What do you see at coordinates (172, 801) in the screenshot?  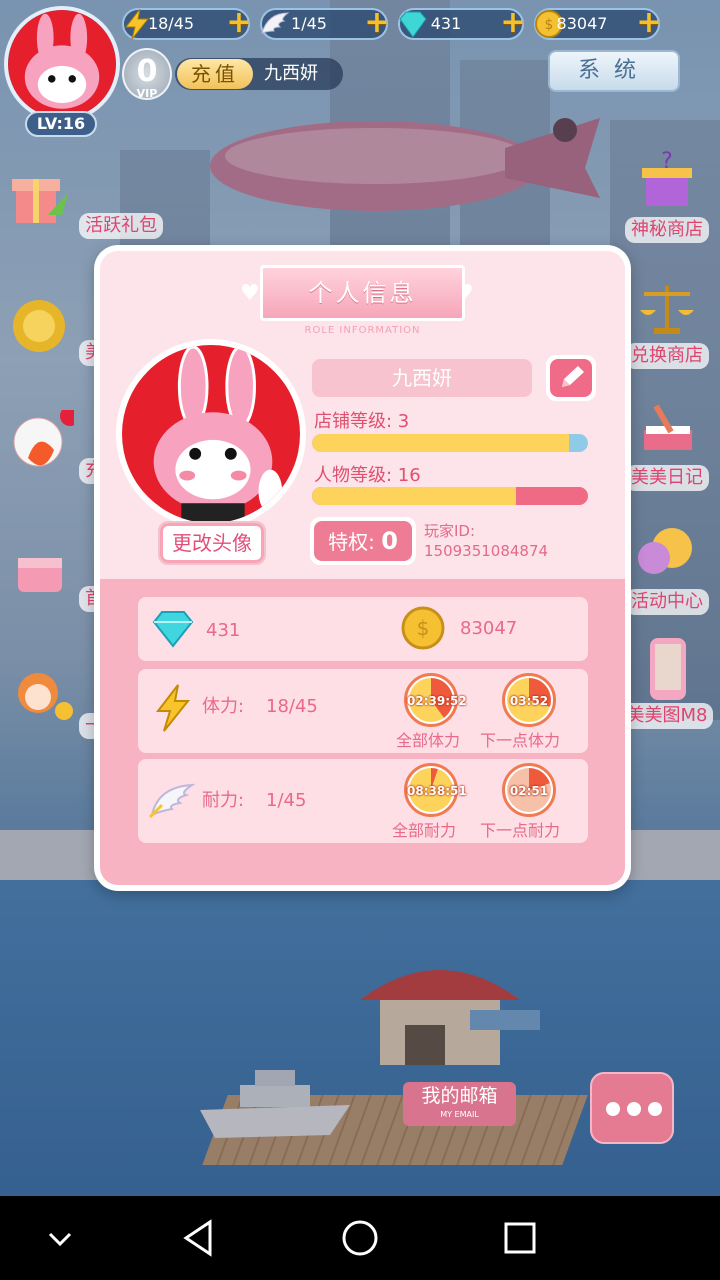 I see `wing-icon` at bounding box center [172, 801].